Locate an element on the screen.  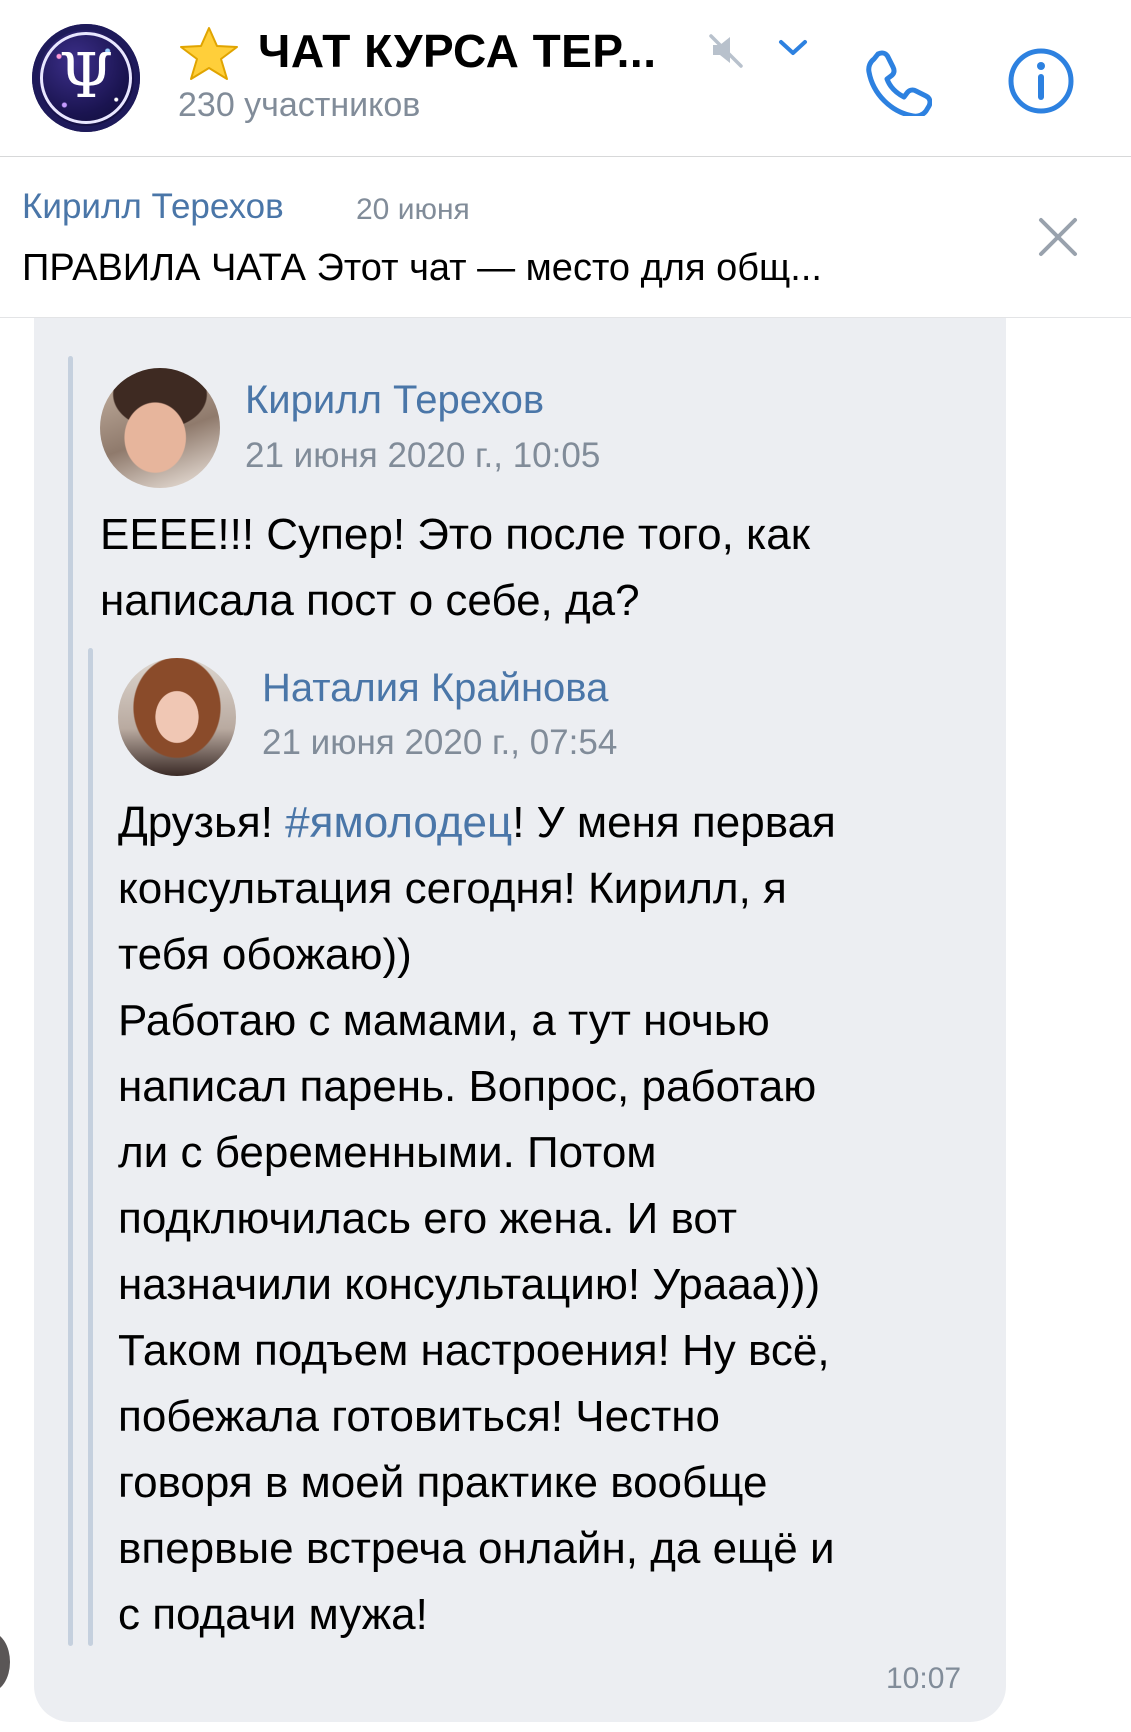
forwarded-text-start: Друзья! is located at coordinates (202, 822).